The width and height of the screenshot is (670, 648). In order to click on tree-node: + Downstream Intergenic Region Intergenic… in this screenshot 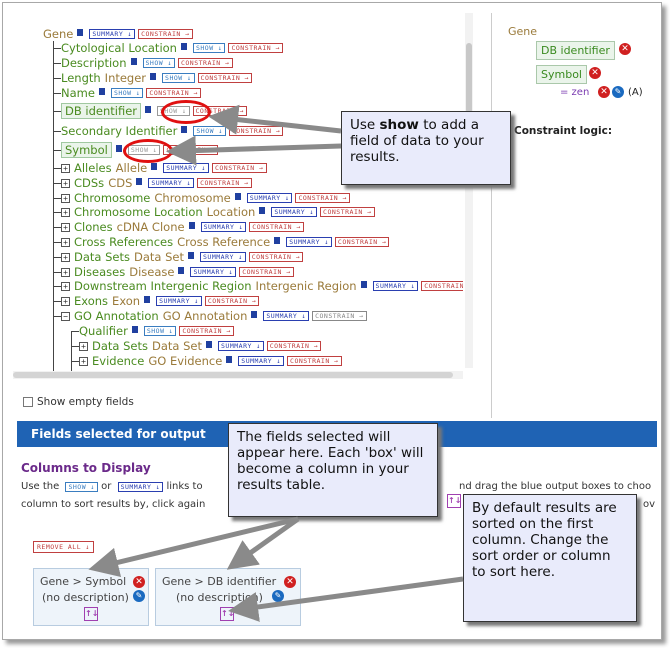, I will do `click(262, 286)`.